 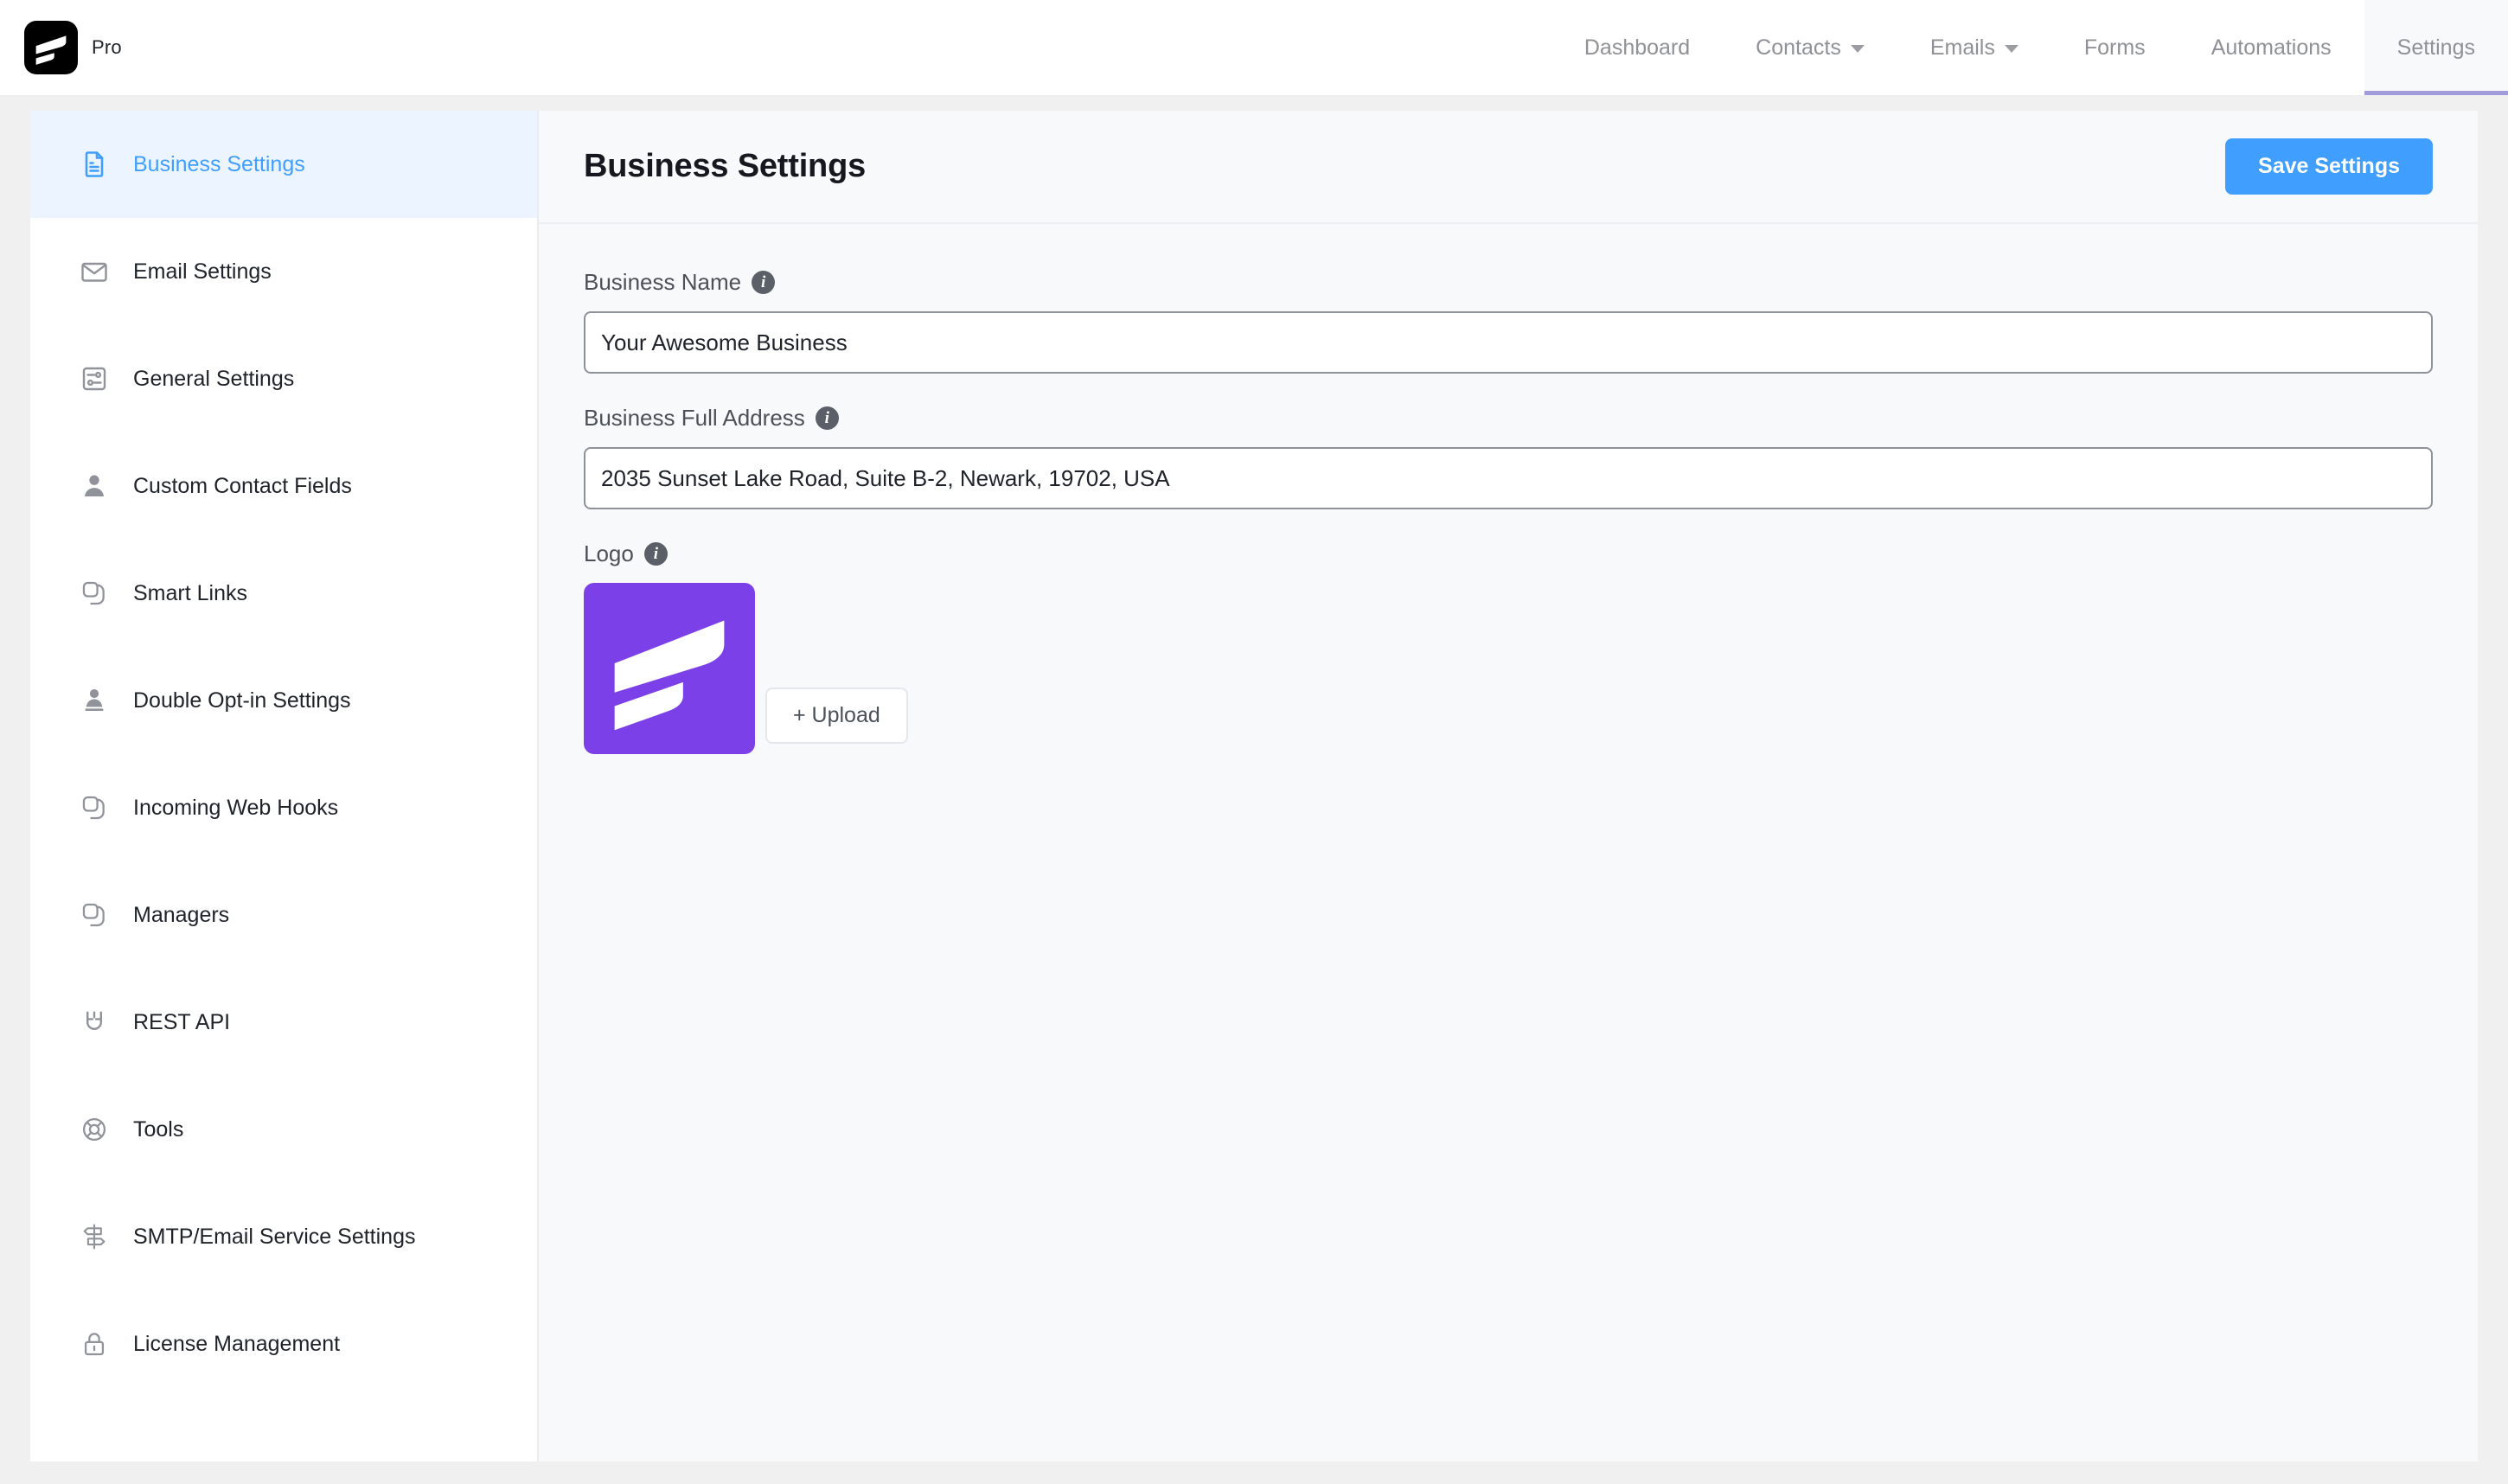 I want to click on sidebar-item-smtp-email-service-settings: SMTP/Email Service Settings, so click(x=283, y=1236).